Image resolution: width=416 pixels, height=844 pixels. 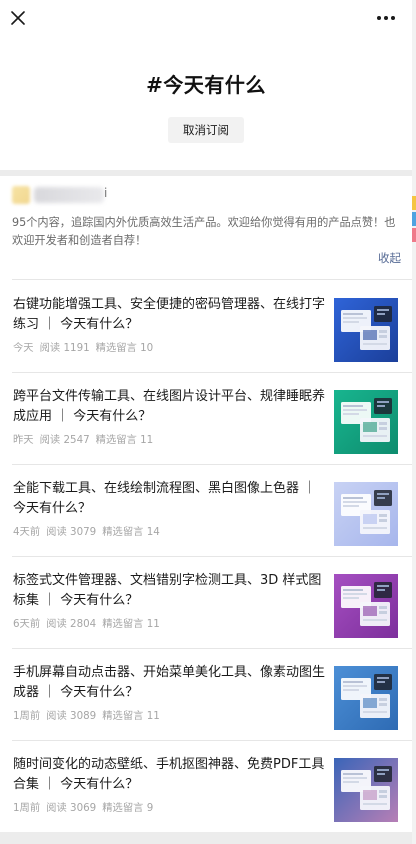 I want to click on article-title: 全能下载工具、在线绘制流程图、黑白图像上色器 ｜ 今天有什么？, so click(x=165, y=498).